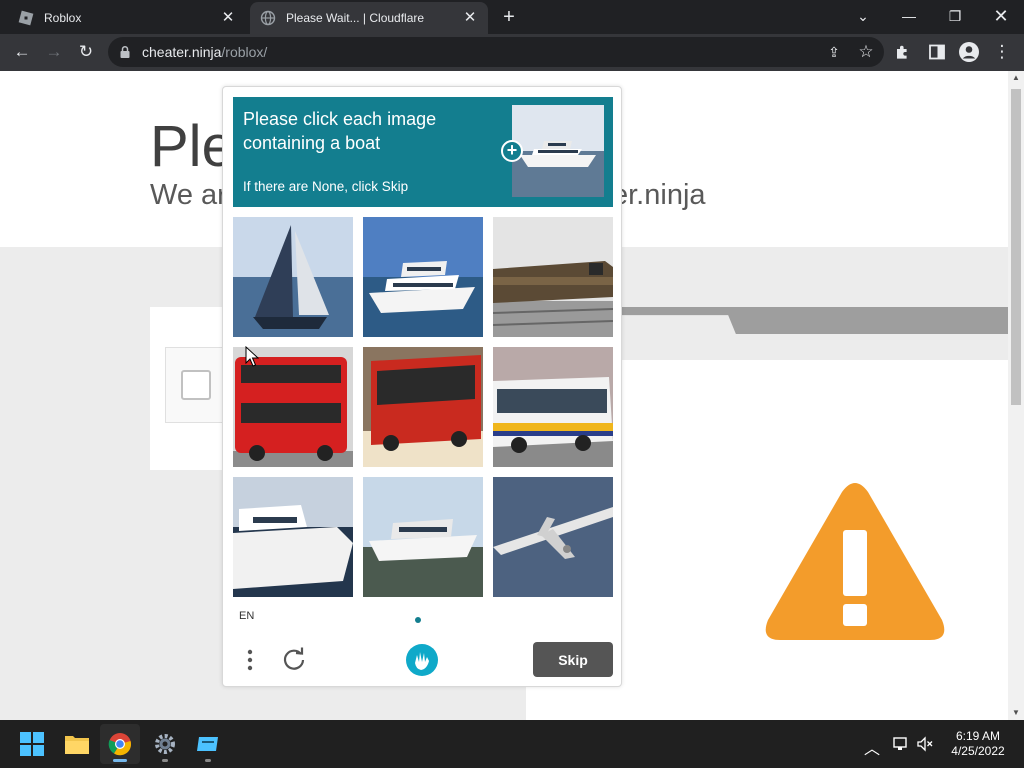  Describe the element at coordinates (26, 18) in the screenshot. I see `roblox-icon` at that location.